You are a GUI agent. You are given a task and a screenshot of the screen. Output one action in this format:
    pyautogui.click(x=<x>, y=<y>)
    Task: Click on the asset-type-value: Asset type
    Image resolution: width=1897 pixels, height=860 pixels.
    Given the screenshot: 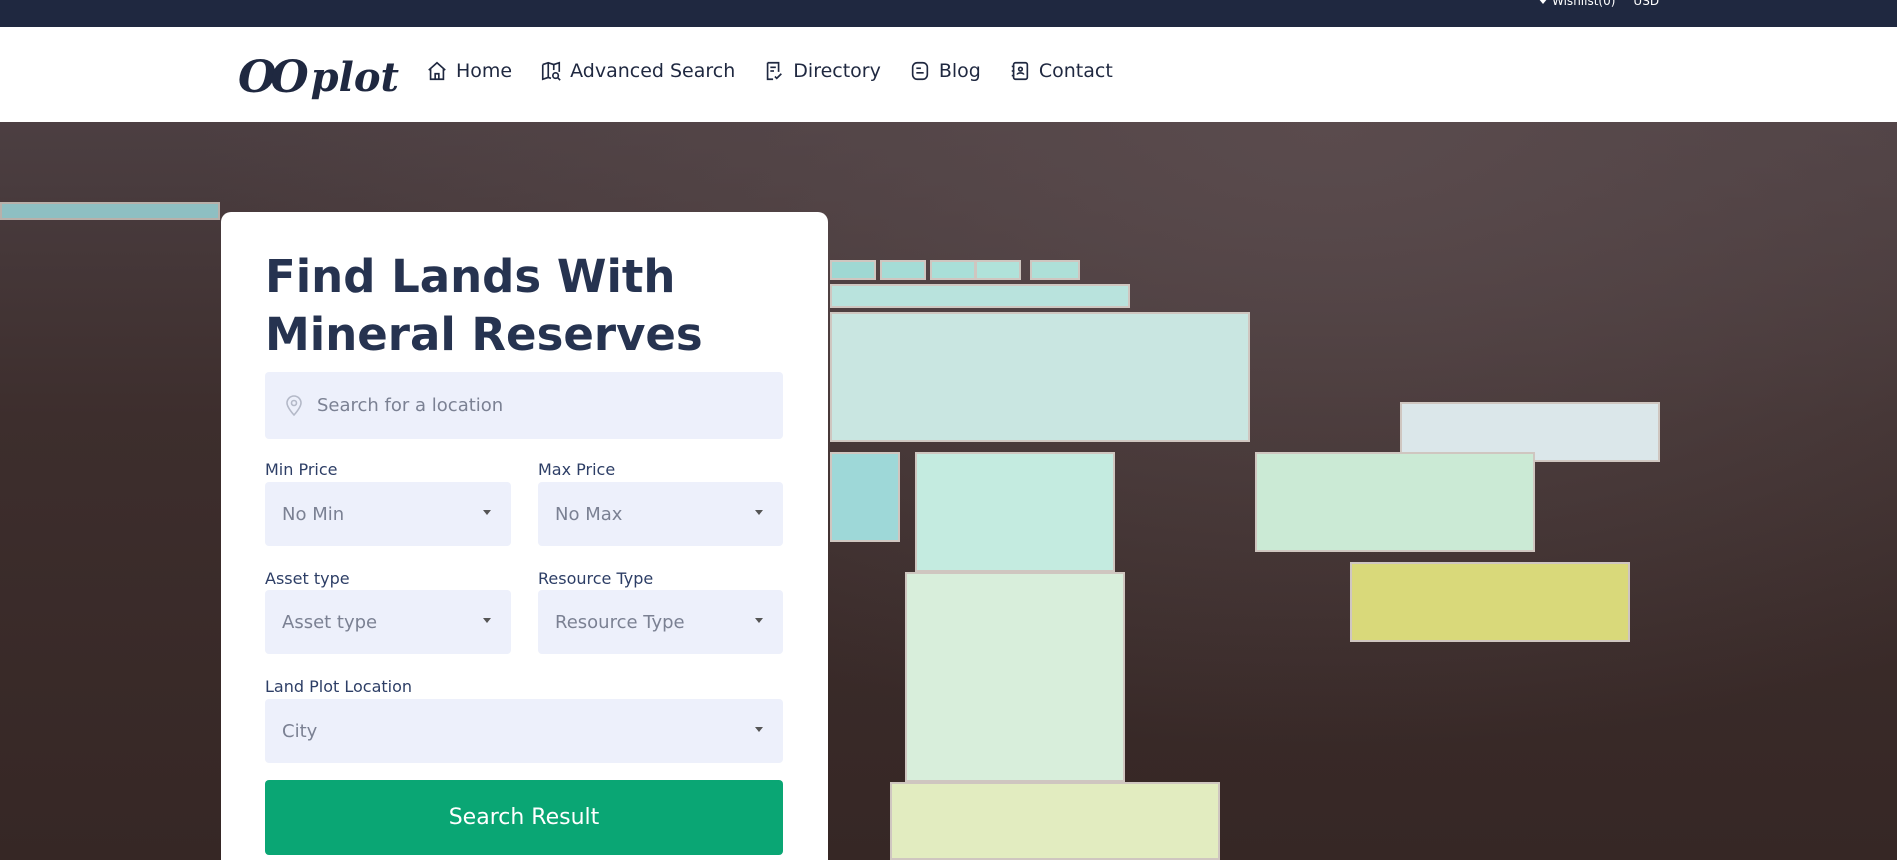 What is the action you would take?
    pyautogui.click(x=330, y=622)
    